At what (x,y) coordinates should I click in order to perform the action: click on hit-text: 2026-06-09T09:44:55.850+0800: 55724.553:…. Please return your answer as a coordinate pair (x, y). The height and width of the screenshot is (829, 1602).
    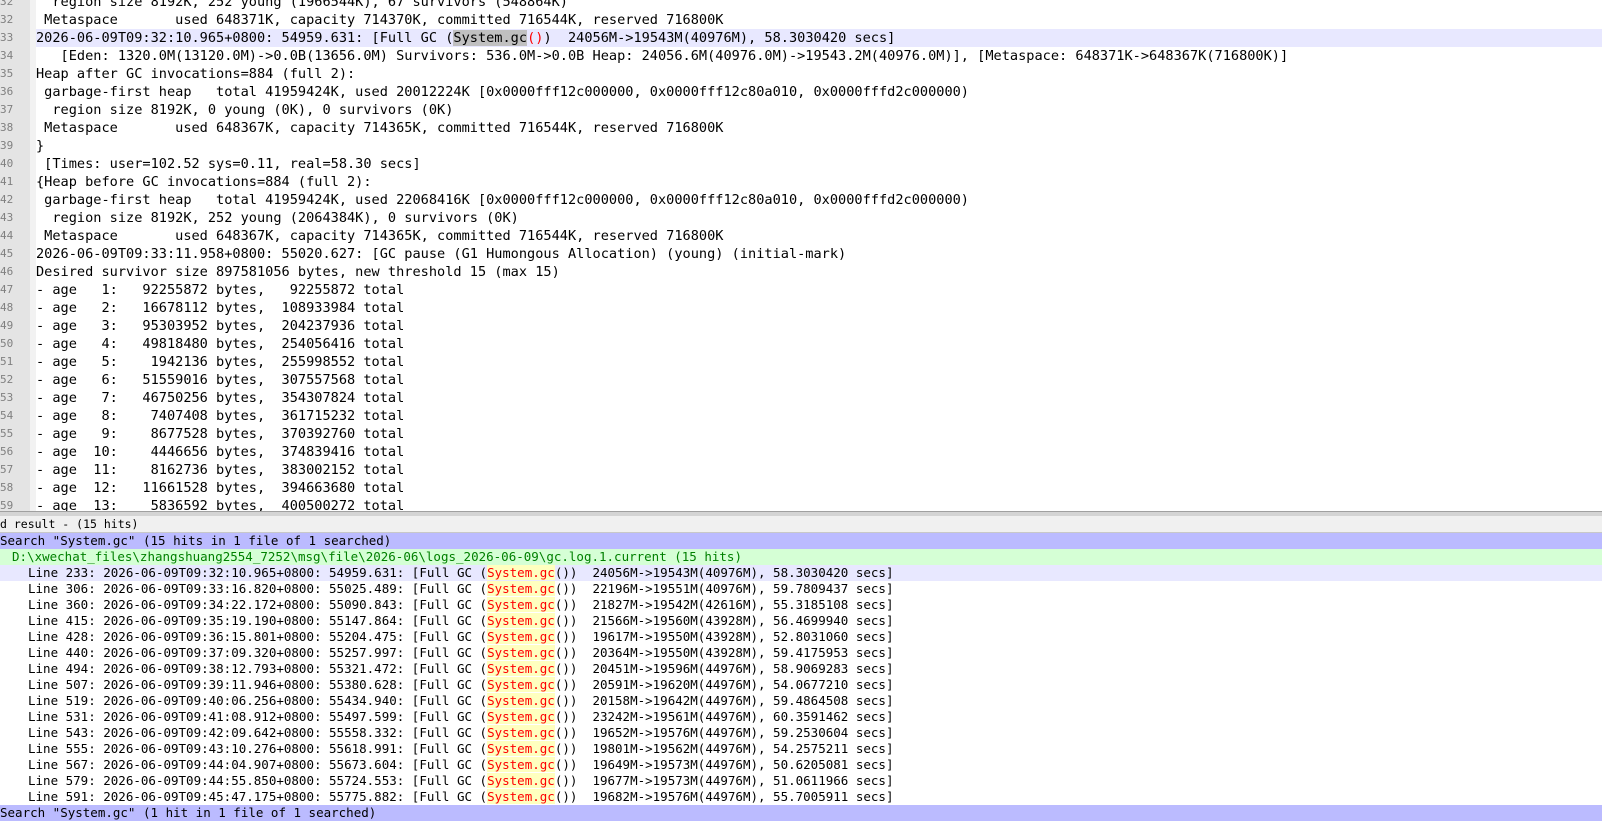
    Looking at the image, I should click on (291, 780).